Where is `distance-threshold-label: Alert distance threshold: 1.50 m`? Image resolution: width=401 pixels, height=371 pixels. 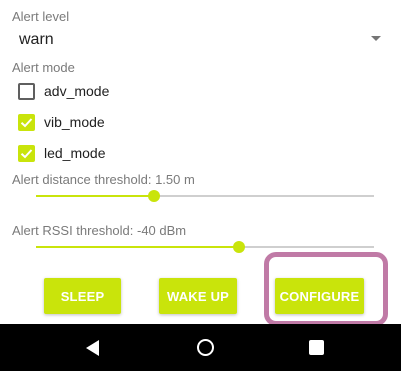 distance-threshold-label: Alert distance threshold: 1.50 m is located at coordinates (103, 179).